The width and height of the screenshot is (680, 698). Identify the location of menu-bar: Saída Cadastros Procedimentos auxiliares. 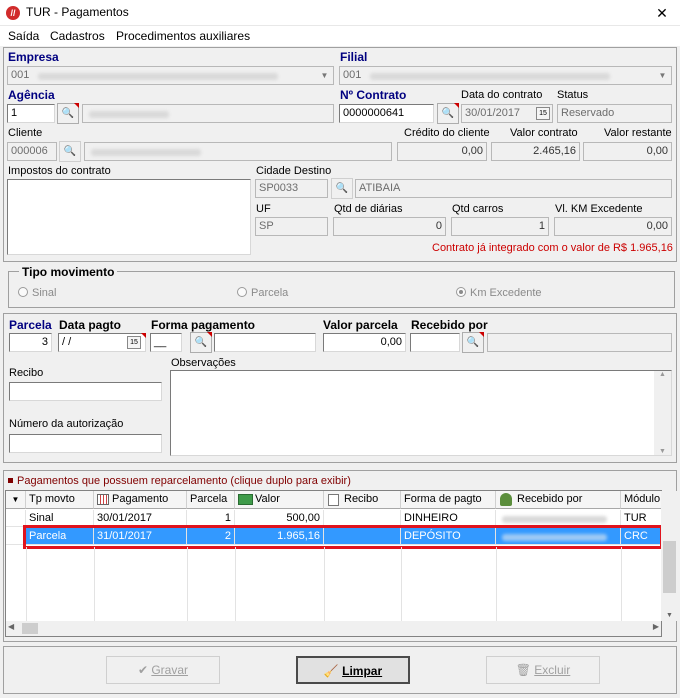
(340, 36).